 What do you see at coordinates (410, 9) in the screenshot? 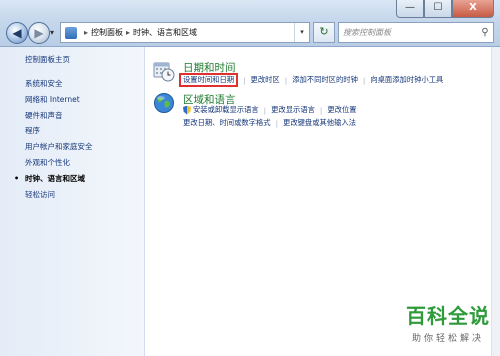
I see `minimize-button: —` at bounding box center [410, 9].